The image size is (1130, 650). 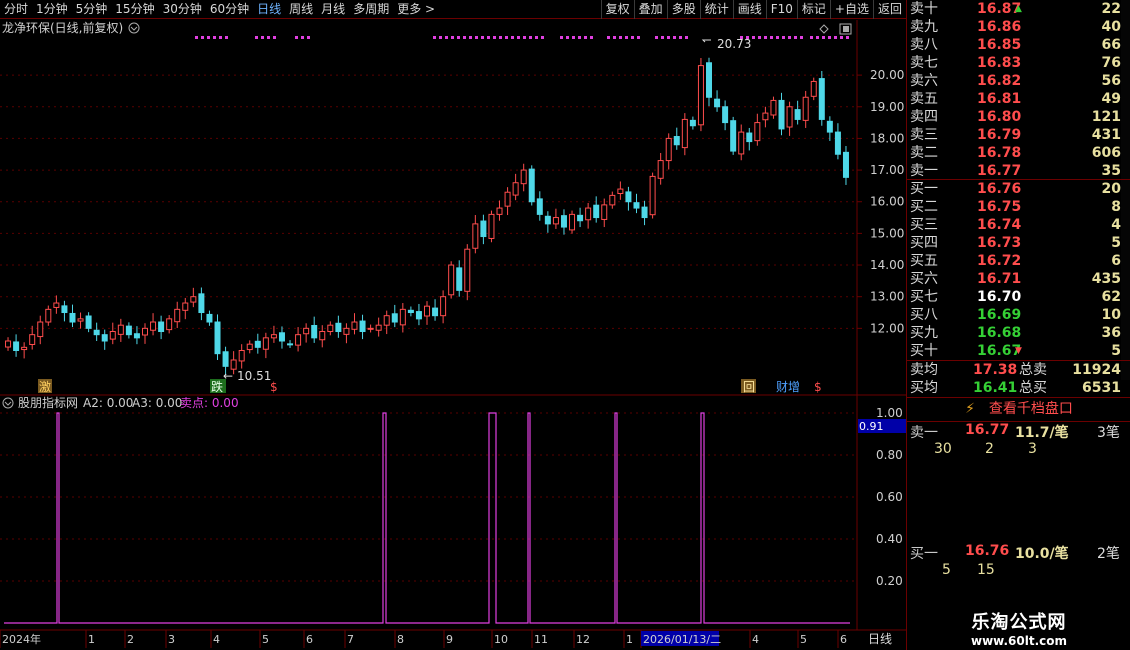 What do you see at coordinates (423, 639) in the screenshot?
I see `time-axis: 2024年 1 2 3 4 5 6 7 8 9 10 11 12 1 2026/01/13/二 4 5 6` at bounding box center [423, 639].